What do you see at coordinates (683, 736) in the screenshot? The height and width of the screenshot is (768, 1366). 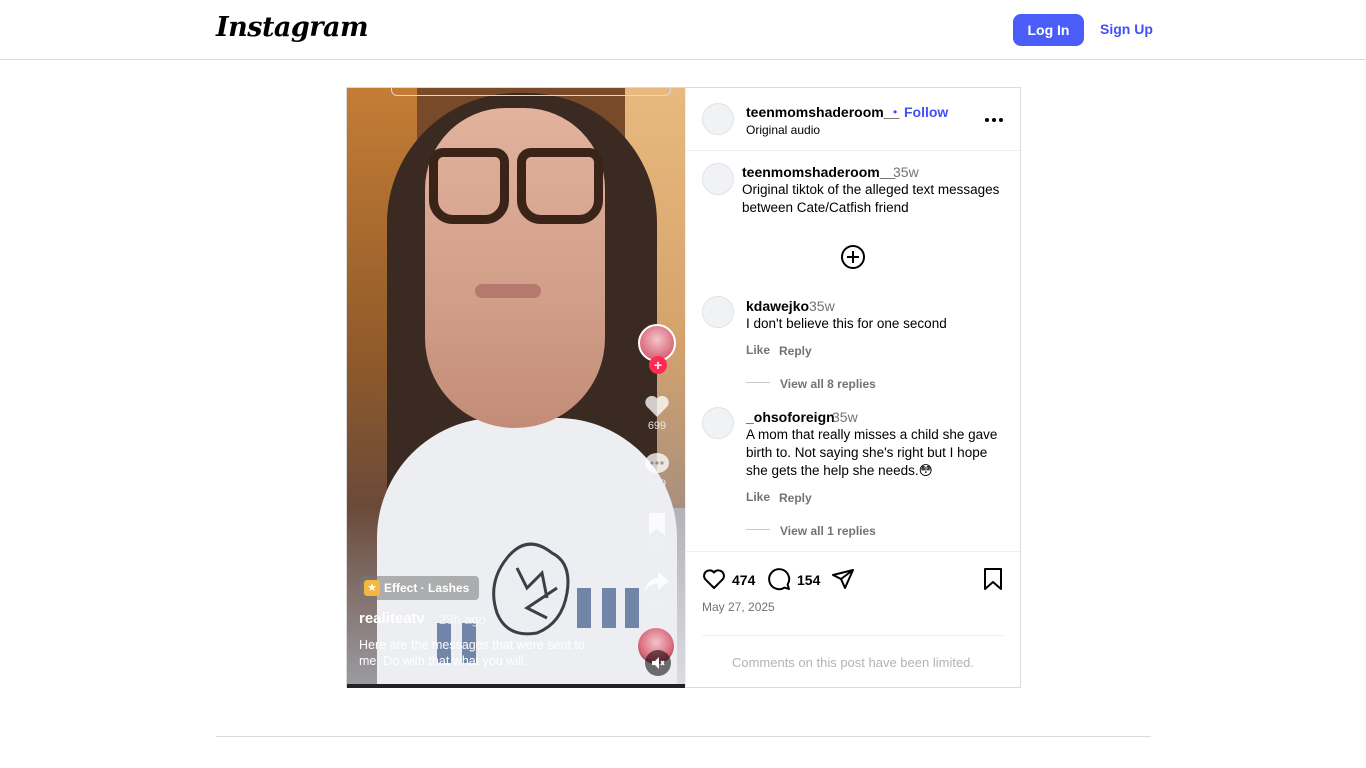 I see `footer-divider` at bounding box center [683, 736].